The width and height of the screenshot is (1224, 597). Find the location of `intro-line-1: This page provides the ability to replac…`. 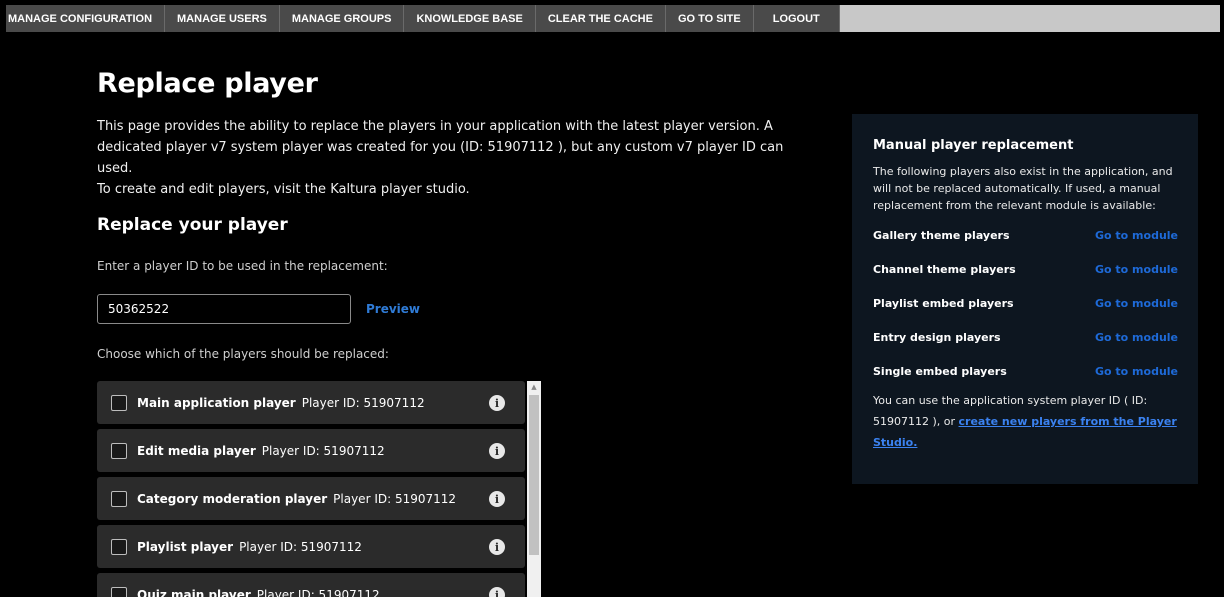

intro-line-1: This page provides the ability to replac… is located at coordinates (435, 126).